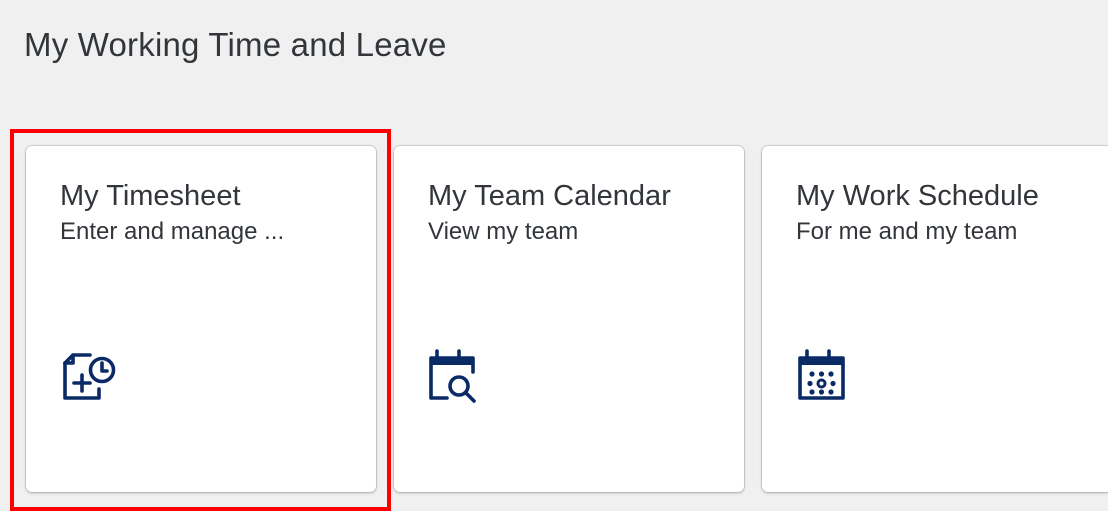  What do you see at coordinates (907, 231) in the screenshot?
I see `tile-subtitle: For me and my team` at bounding box center [907, 231].